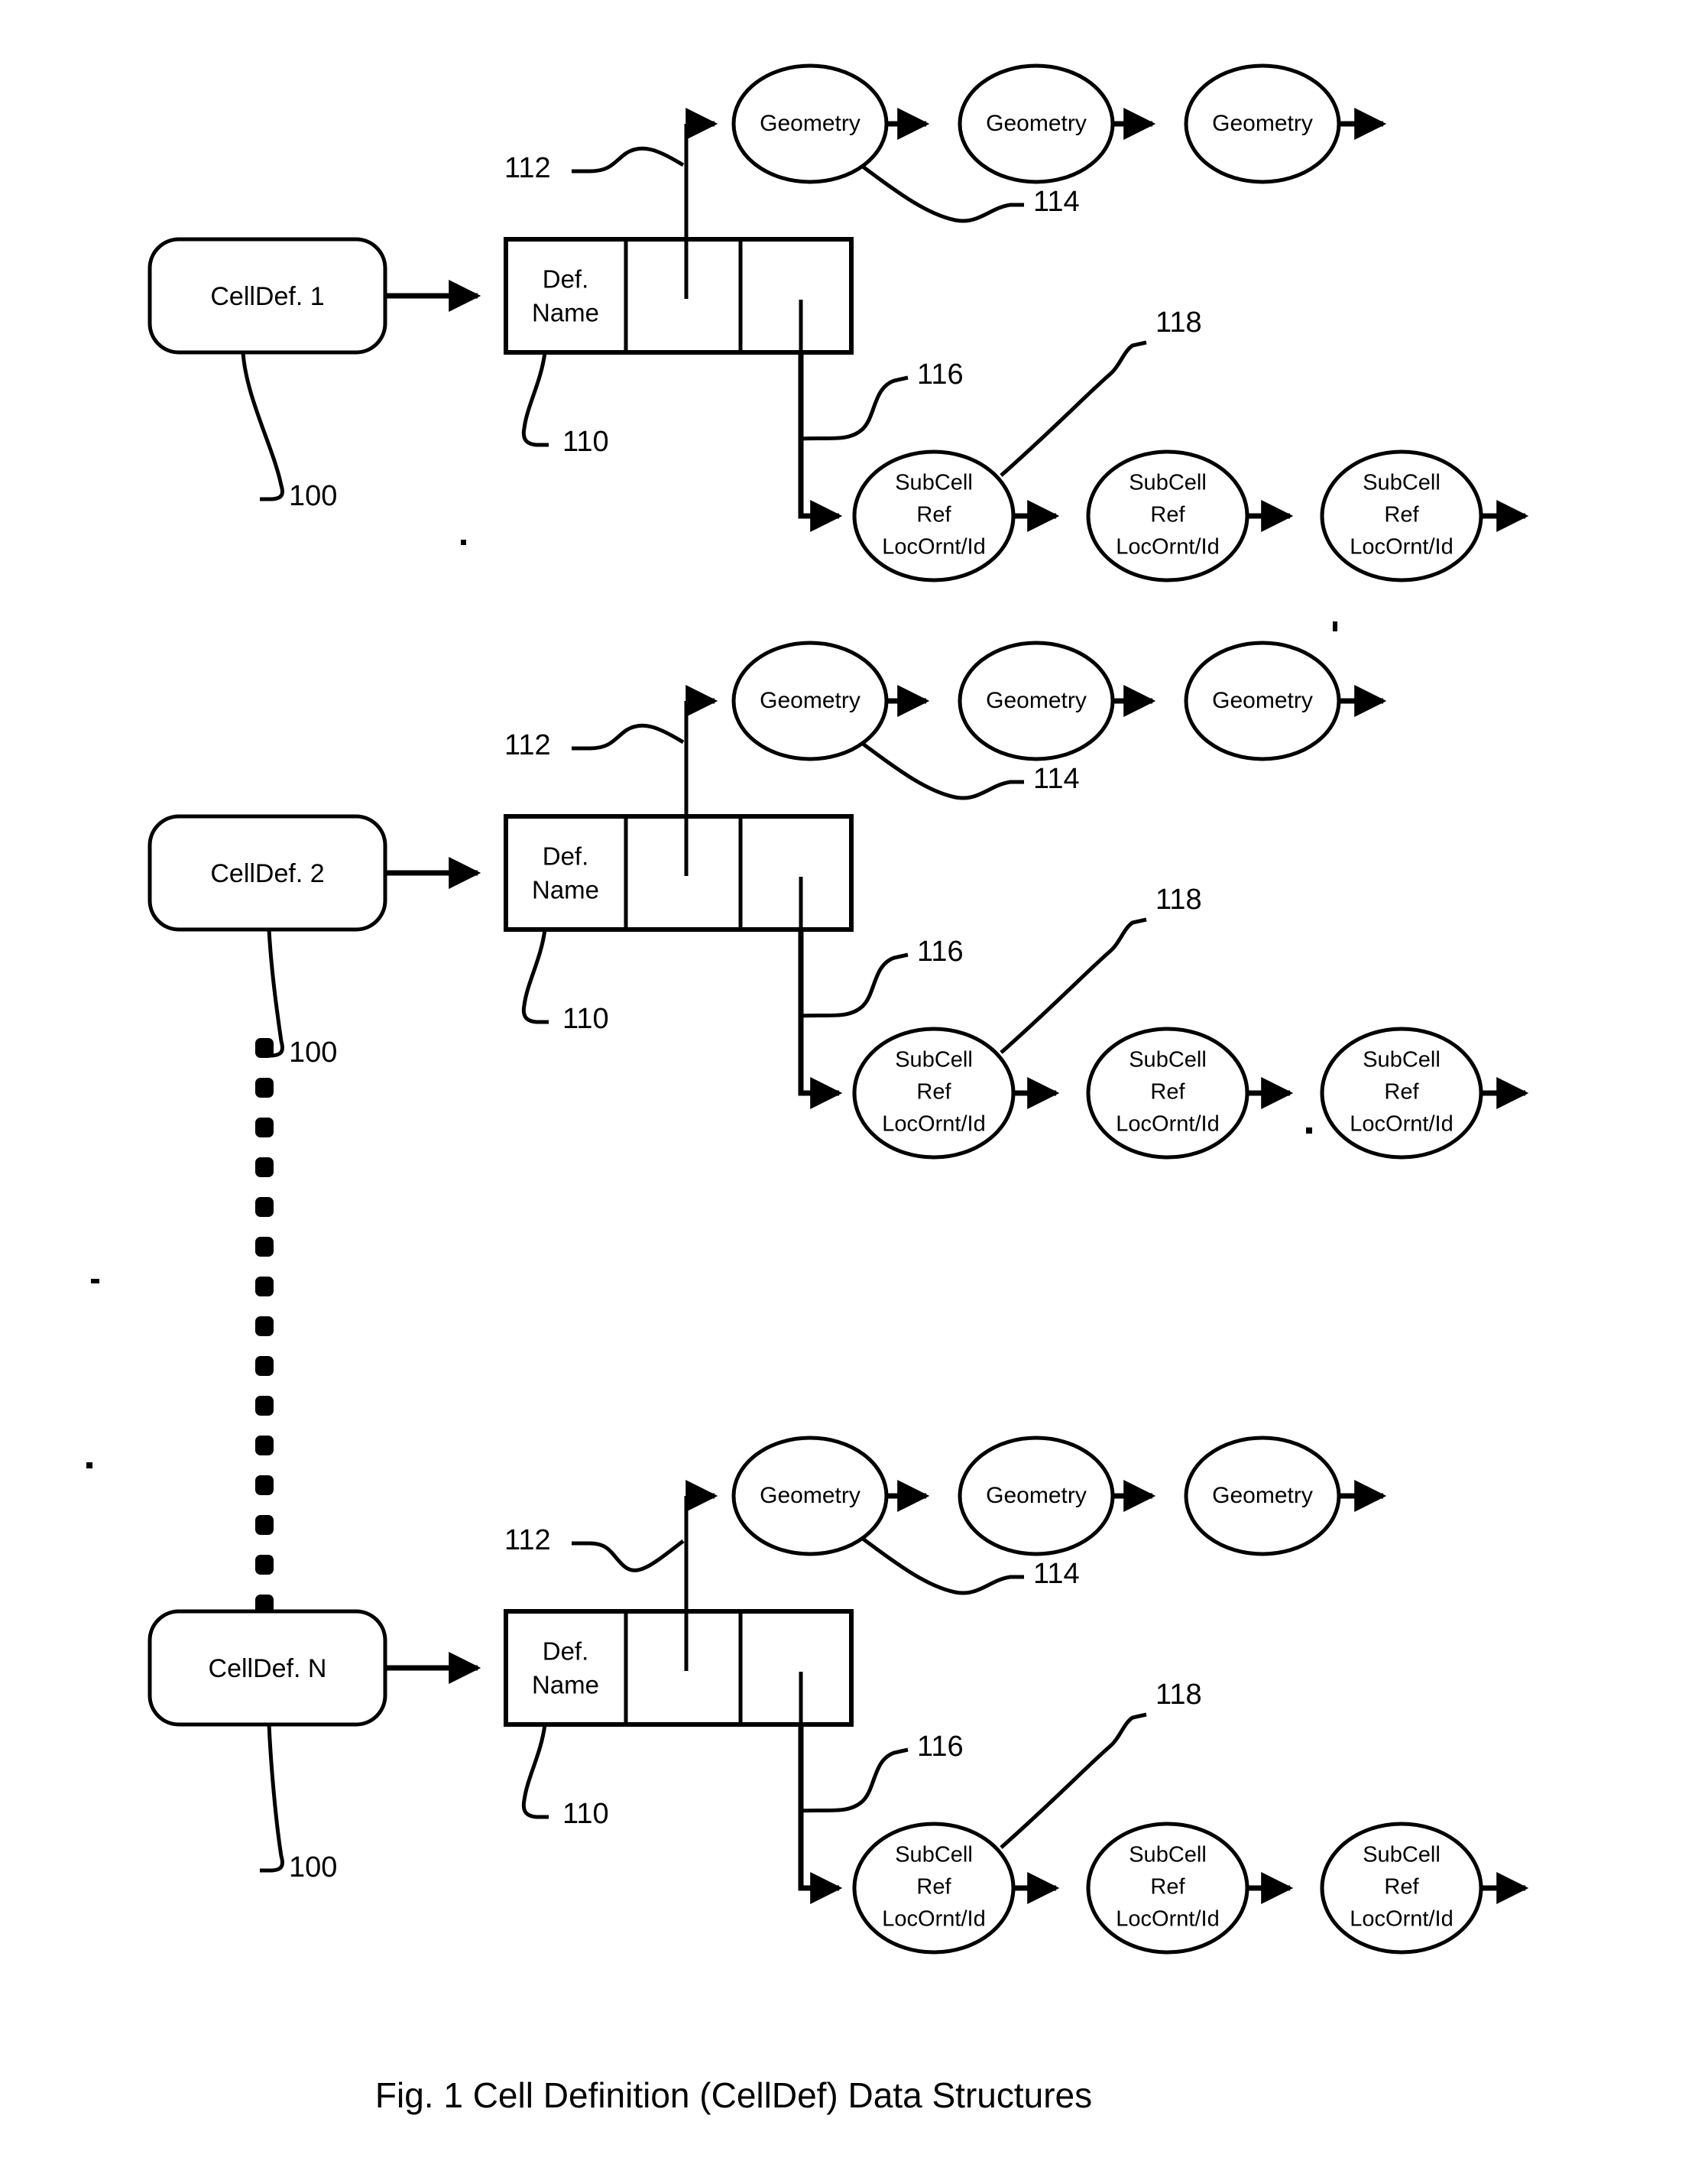  I want to click on celldef-box-3: CellDef. N, so click(267, 1668).